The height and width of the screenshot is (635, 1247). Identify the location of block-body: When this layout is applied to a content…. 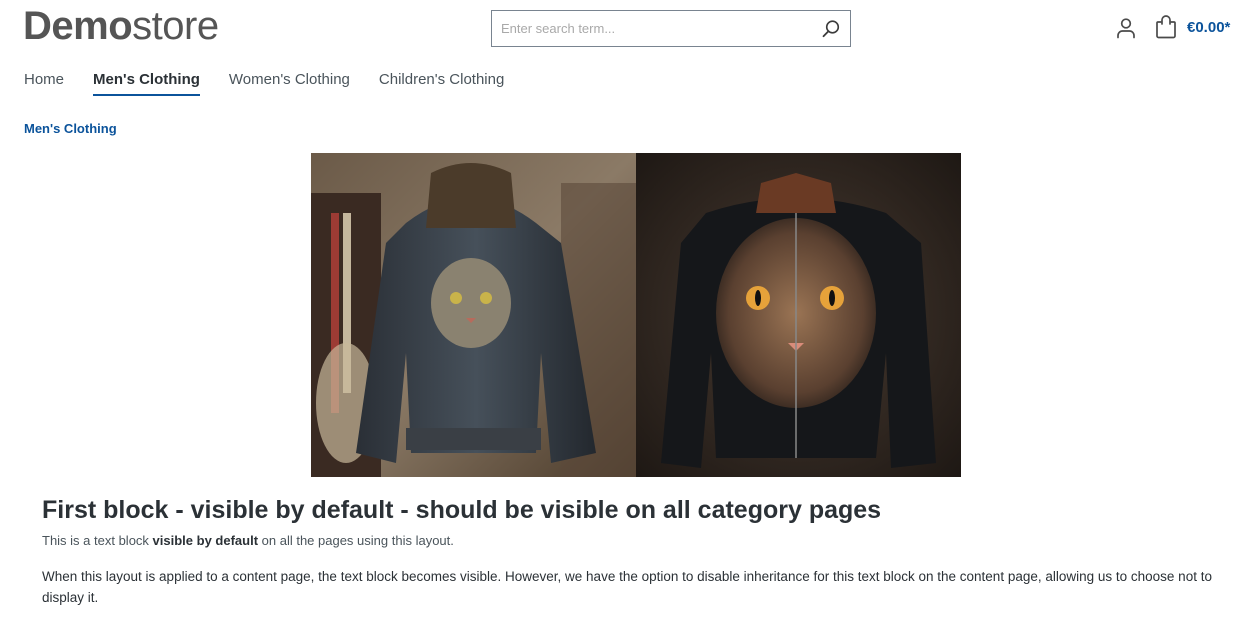
(627, 587).